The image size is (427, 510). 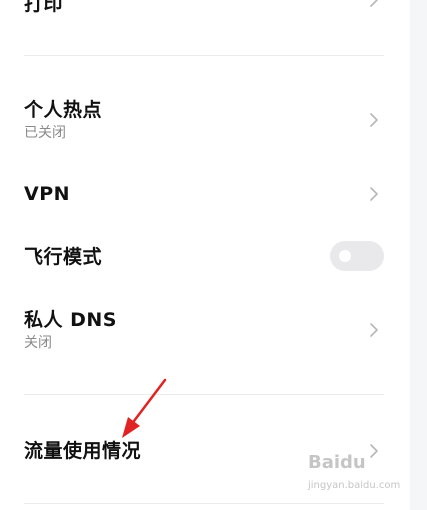 I want to click on watermark-sub: jingyan.baidu.com, so click(x=354, y=485).